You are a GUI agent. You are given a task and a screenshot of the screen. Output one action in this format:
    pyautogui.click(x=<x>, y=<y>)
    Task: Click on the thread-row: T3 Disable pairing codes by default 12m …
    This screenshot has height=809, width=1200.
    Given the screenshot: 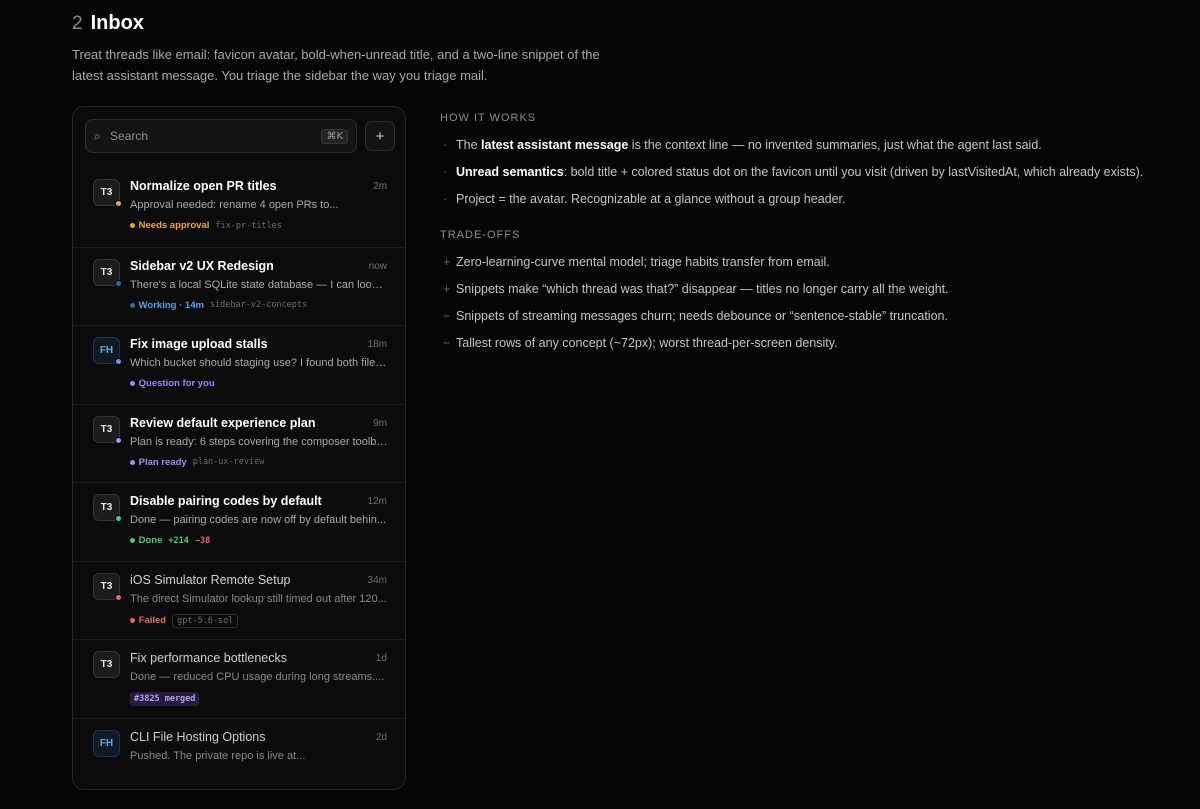 What is the action you would take?
    pyautogui.click(x=239, y=521)
    